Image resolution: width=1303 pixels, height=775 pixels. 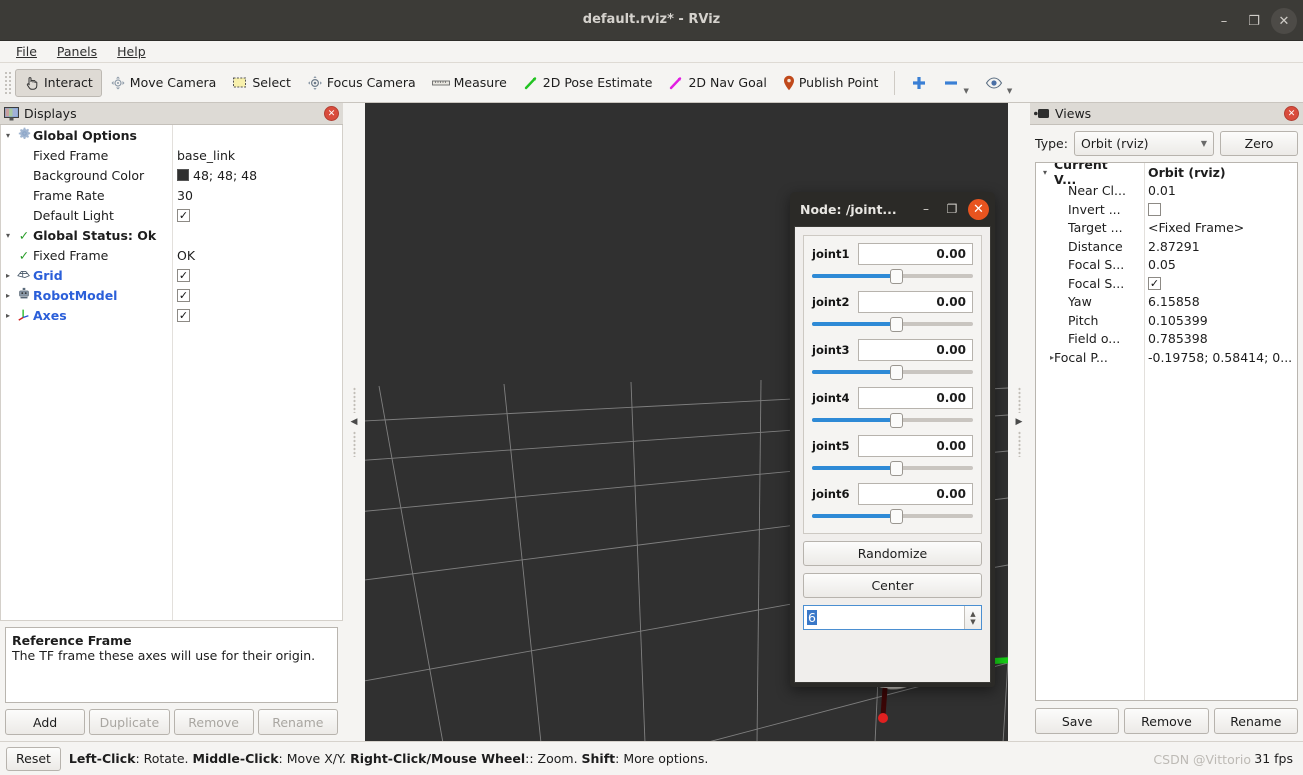 What do you see at coordinates (1143, 143) in the screenshot?
I see `views-type-select: Orbit (rviz) ▼` at bounding box center [1143, 143].